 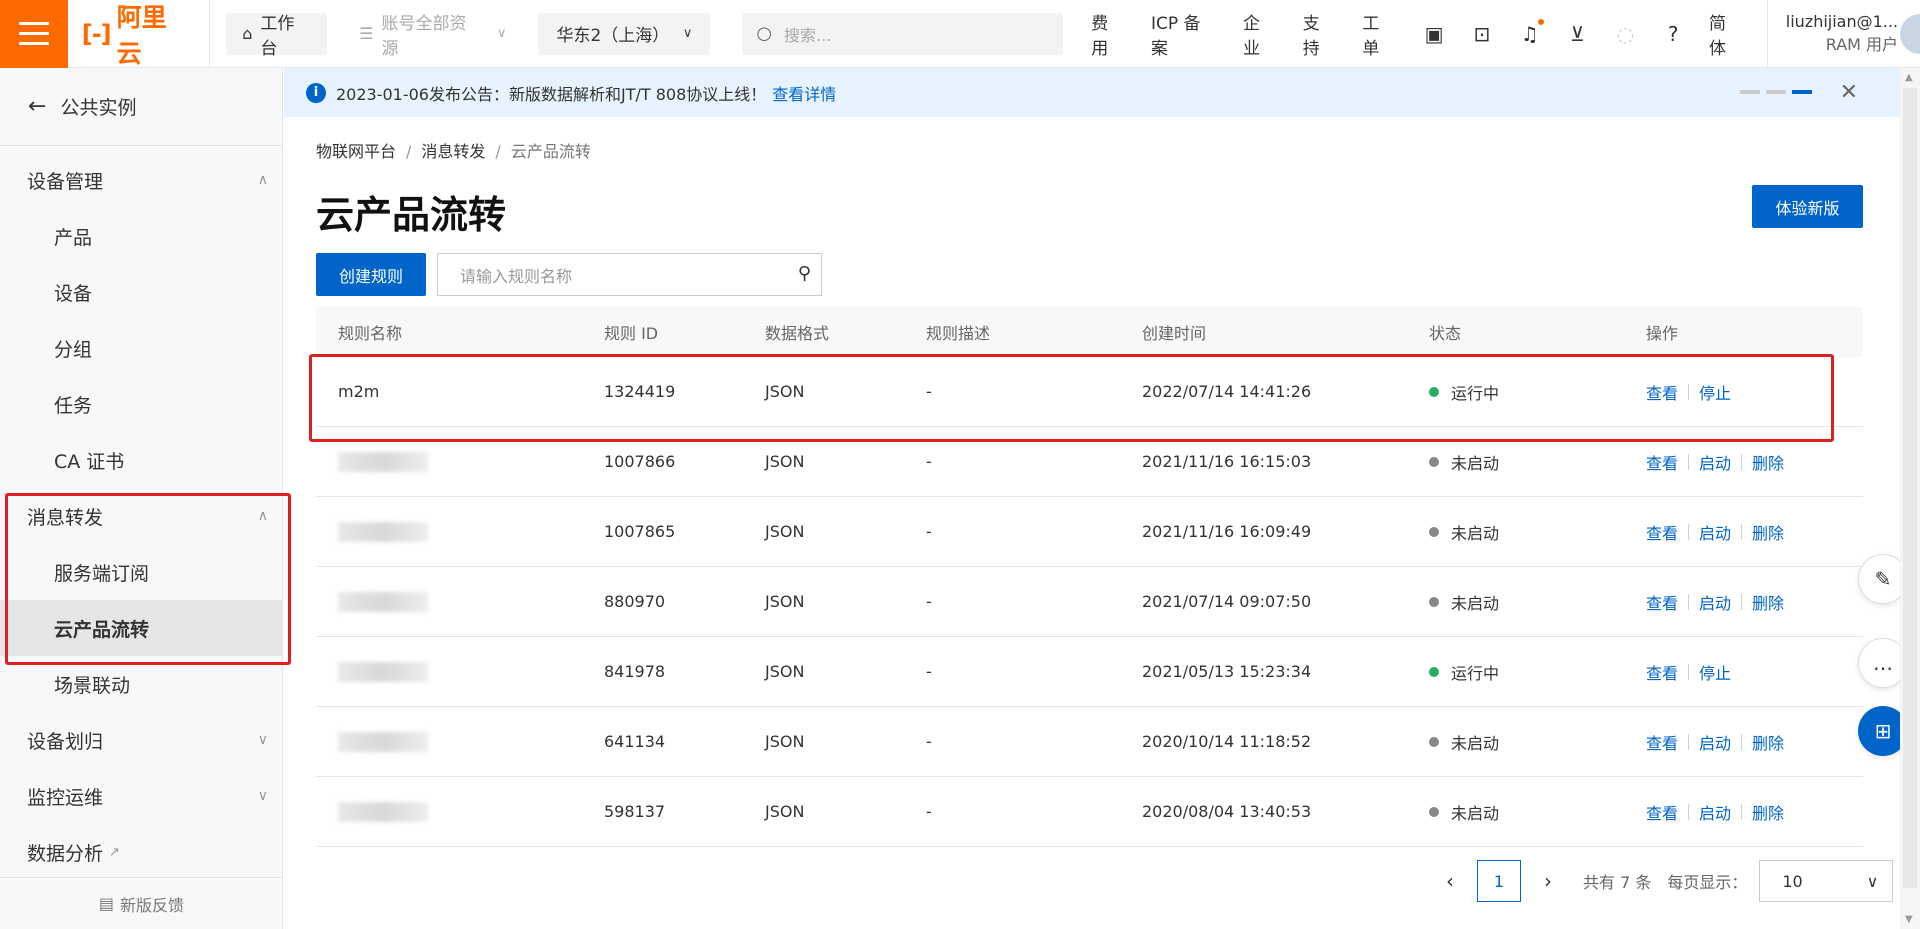 What do you see at coordinates (804, 273) in the screenshot?
I see `search-icon: ⚲` at bounding box center [804, 273].